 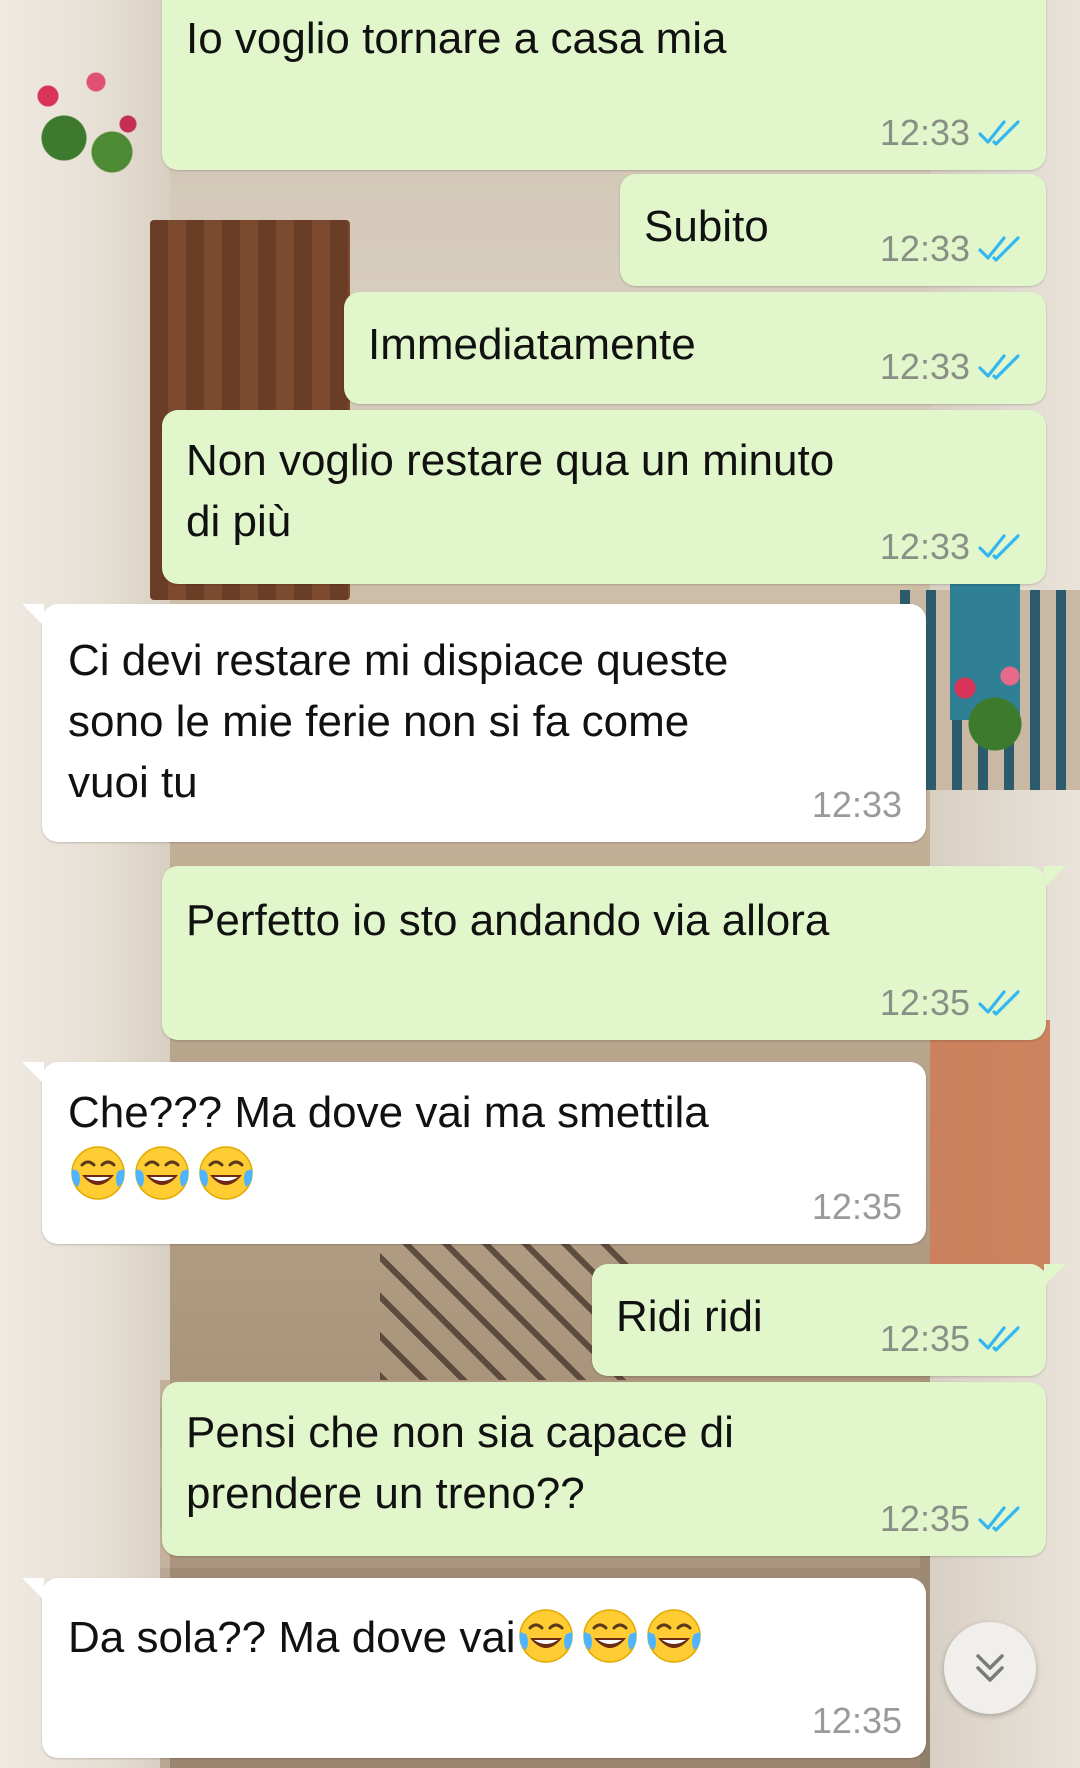 I want to click on message-bubble-outgoing: Ridi ridi 12:35, so click(x=829, y=1320).